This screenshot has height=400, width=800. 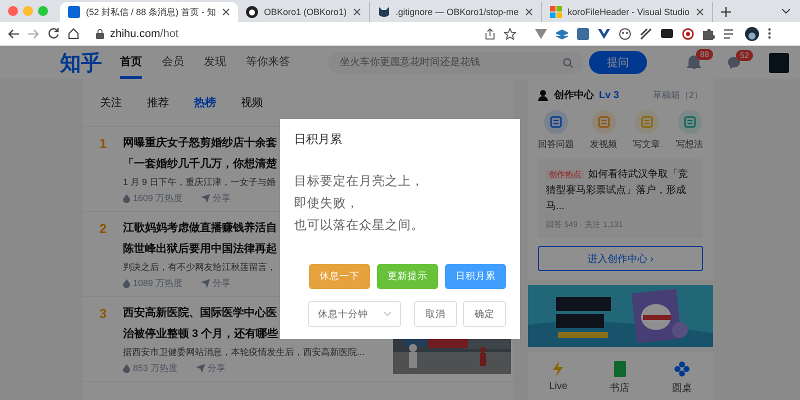 I want to click on browser-tab: (52 封私信 / 88 条消息) 首页 - 知, so click(x=149, y=12).